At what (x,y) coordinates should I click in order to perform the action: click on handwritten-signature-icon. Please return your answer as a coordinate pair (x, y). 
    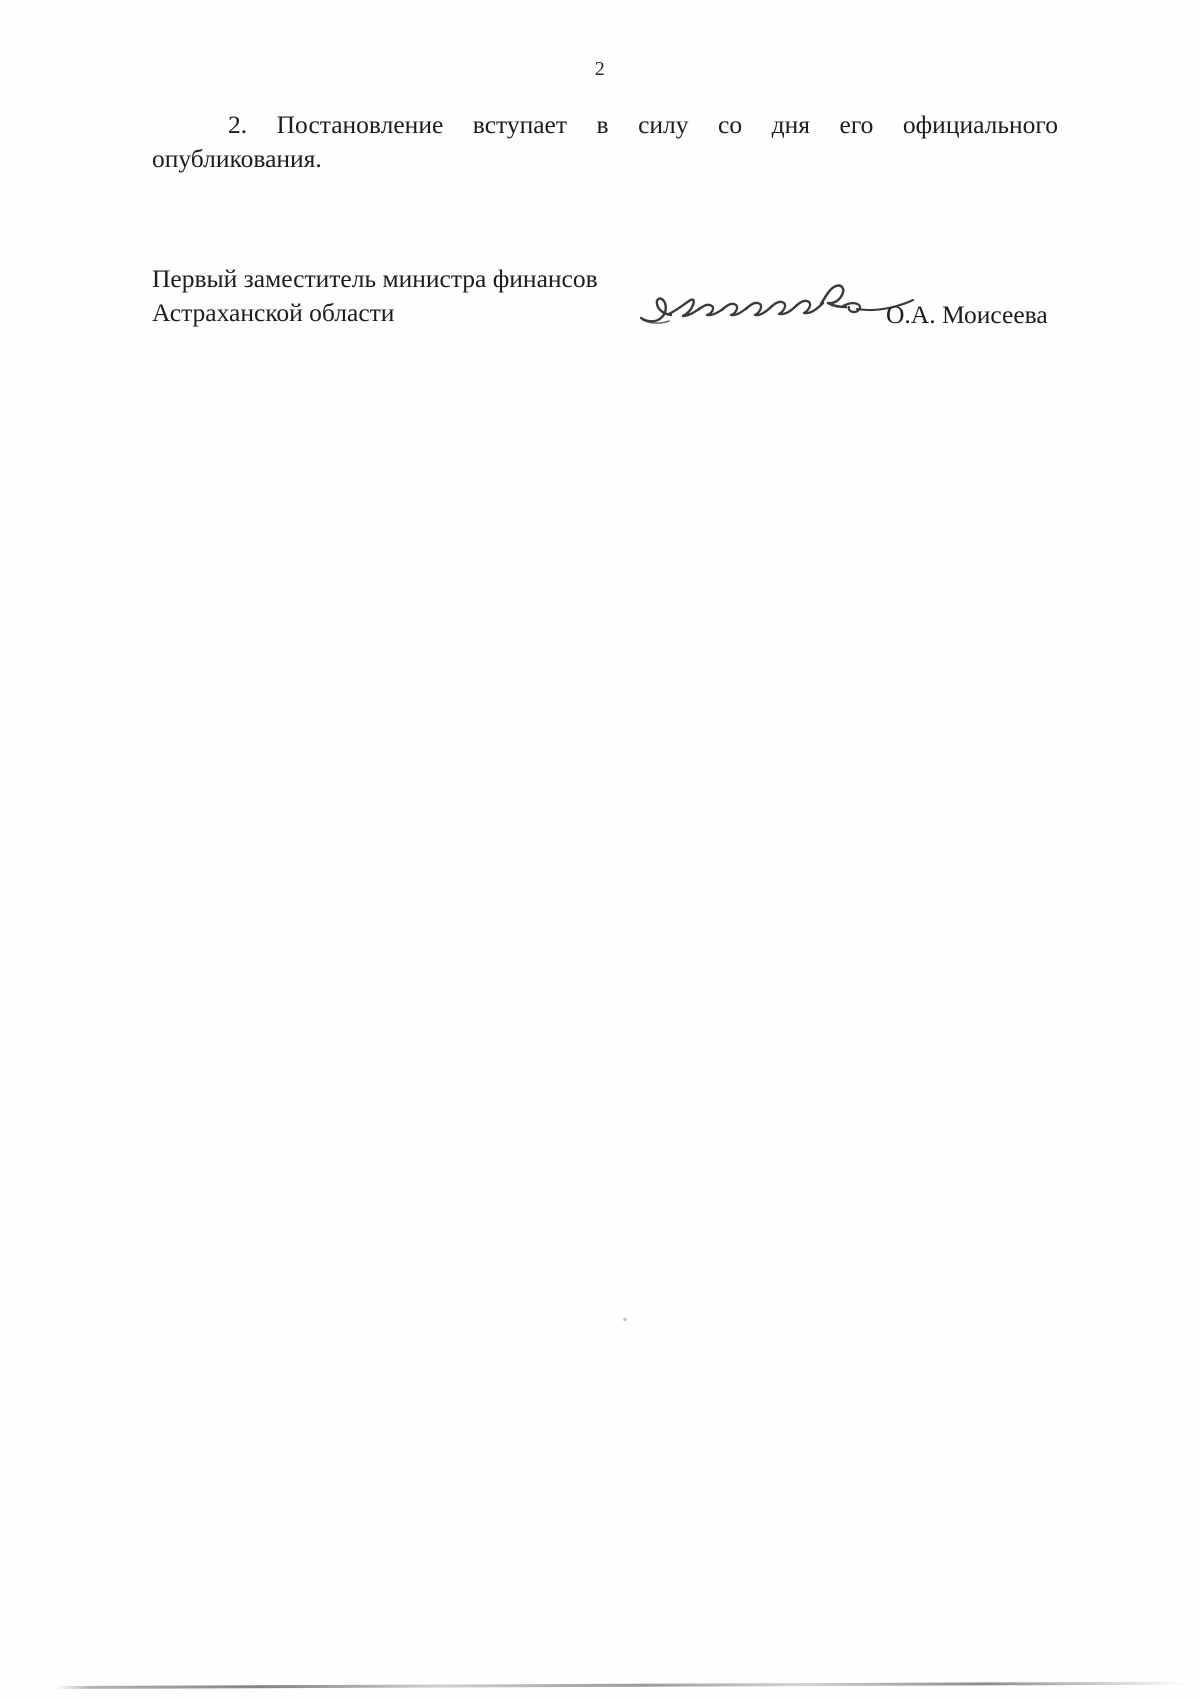
    Looking at the image, I should click on (777, 302).